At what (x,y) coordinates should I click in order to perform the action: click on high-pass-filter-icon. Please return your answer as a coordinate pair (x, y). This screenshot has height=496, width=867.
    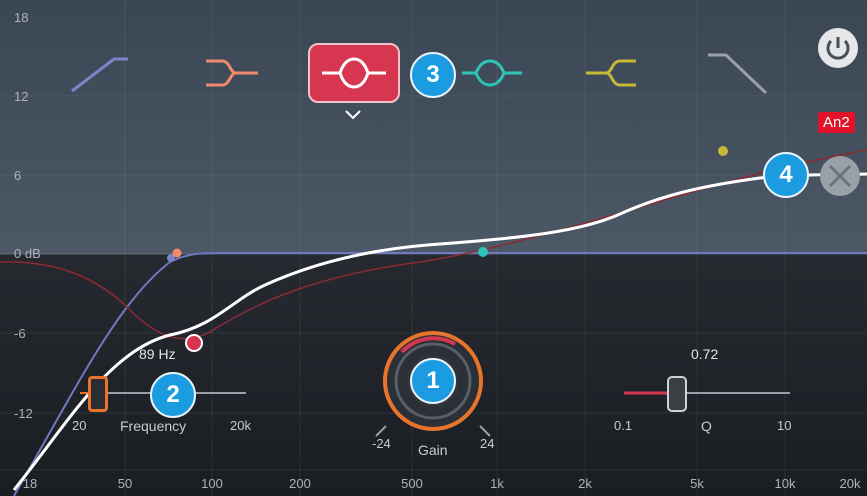
    Looking at the image, I should click on (99, 75).